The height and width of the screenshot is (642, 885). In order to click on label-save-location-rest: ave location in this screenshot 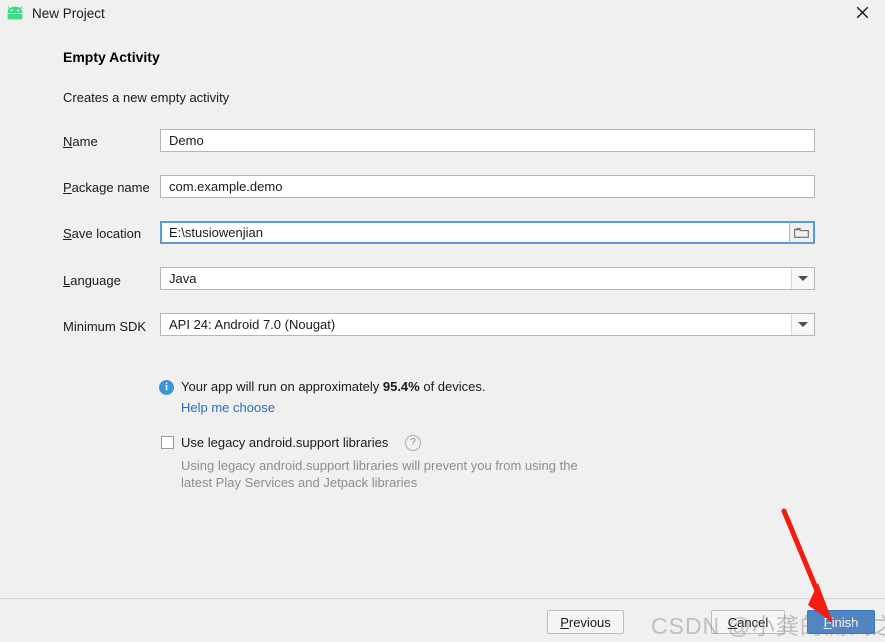, I will do `click(106, 233)`.